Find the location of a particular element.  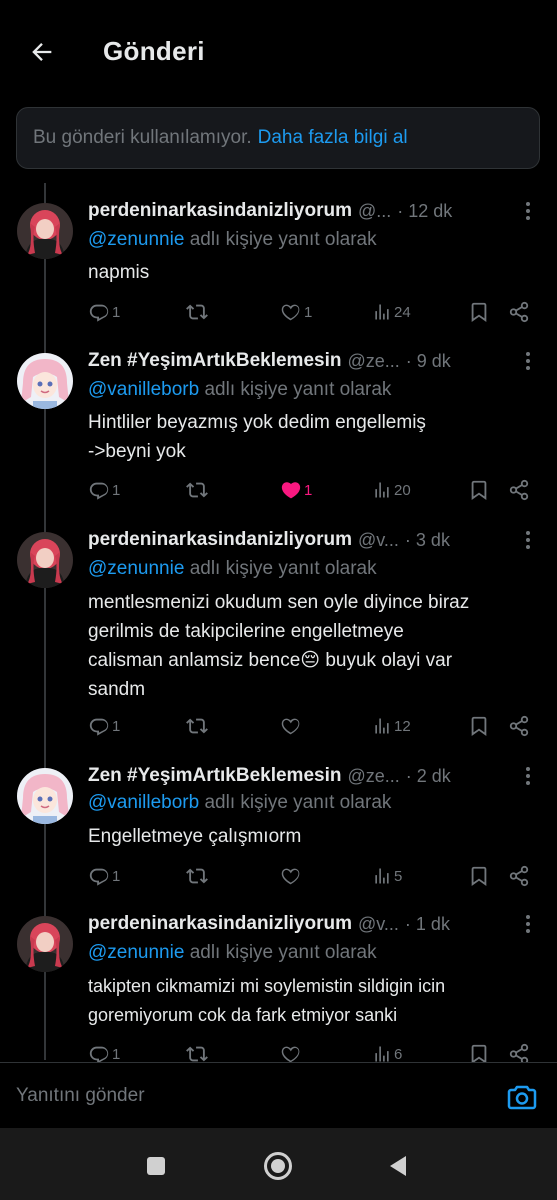

timestamp: · 2 dk is located at coordinates (428, 776).